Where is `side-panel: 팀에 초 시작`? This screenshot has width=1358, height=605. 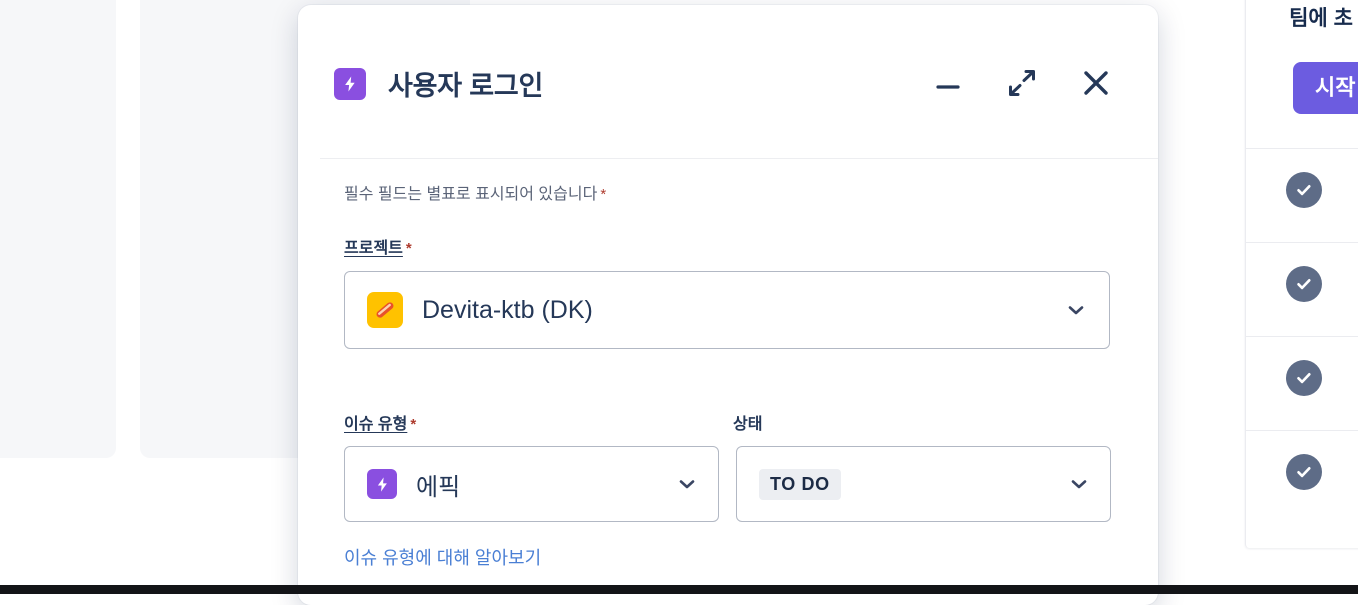 side-panel: 팀에 초 시작 is located at coordinates (1301, 274).